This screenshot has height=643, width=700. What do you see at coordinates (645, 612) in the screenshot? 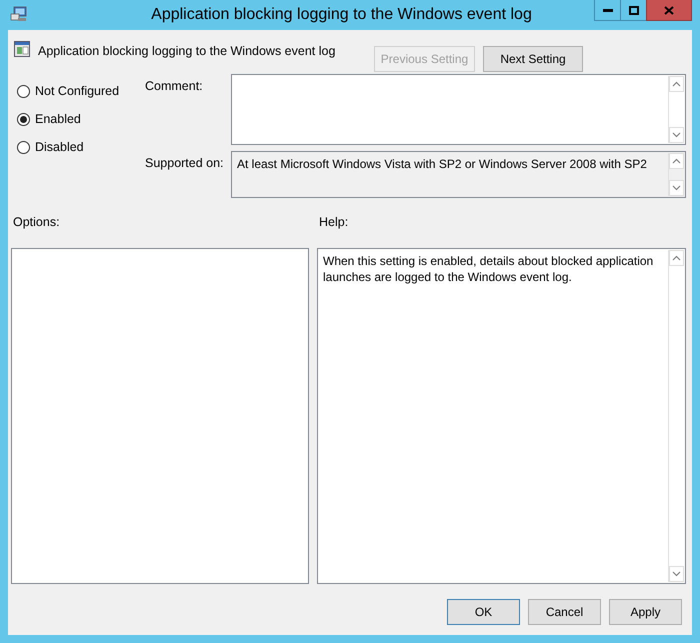
I see `apply-button: Apply` at bounding box center [645, 612].